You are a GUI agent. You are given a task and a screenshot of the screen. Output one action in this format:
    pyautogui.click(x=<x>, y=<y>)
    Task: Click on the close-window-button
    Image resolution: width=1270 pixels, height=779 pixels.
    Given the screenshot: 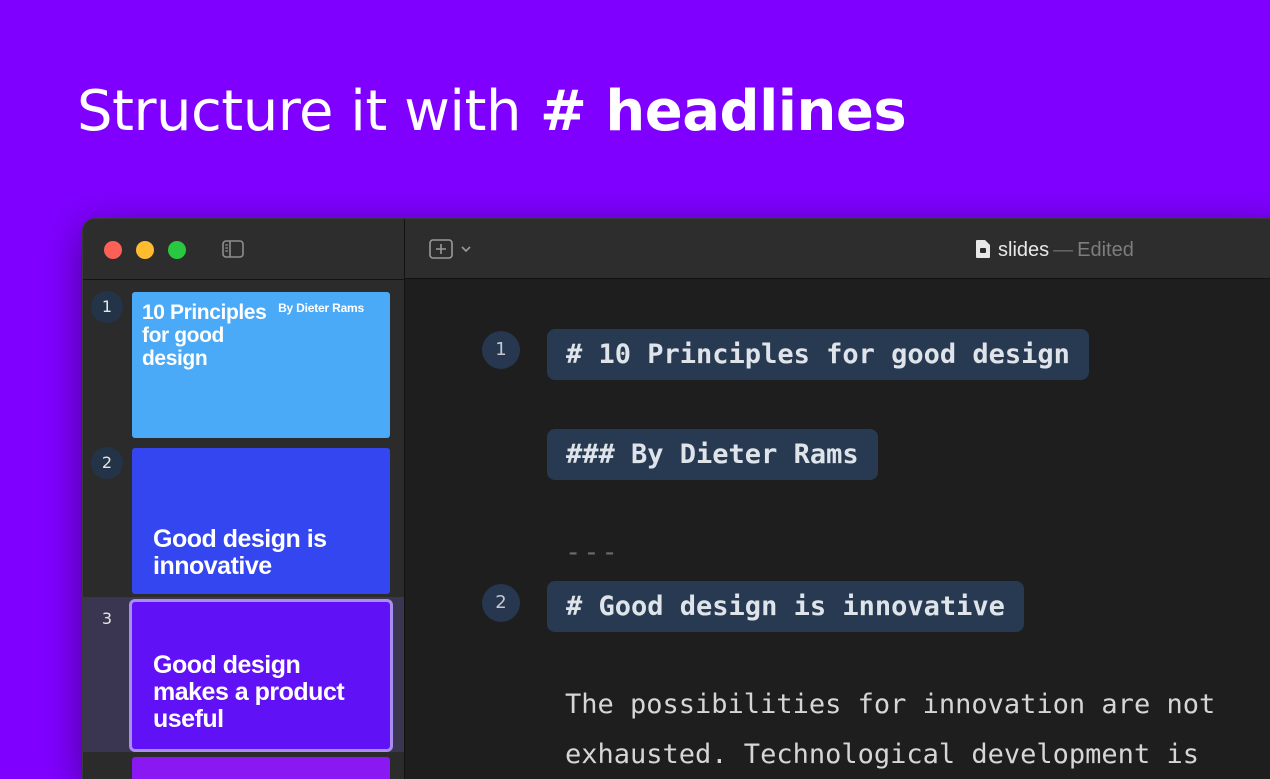 What is the action you would take?
    pyautogui.click(x=113, y=250)
    